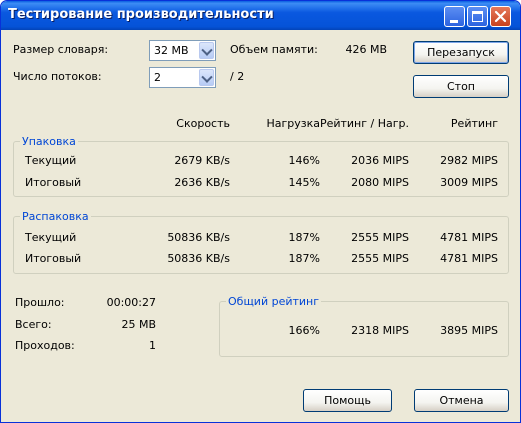  What do you see at coordinates (474, 123) in the screenshot?
I see `column-rating: Рейтинг` at bounding box center [474, 123].